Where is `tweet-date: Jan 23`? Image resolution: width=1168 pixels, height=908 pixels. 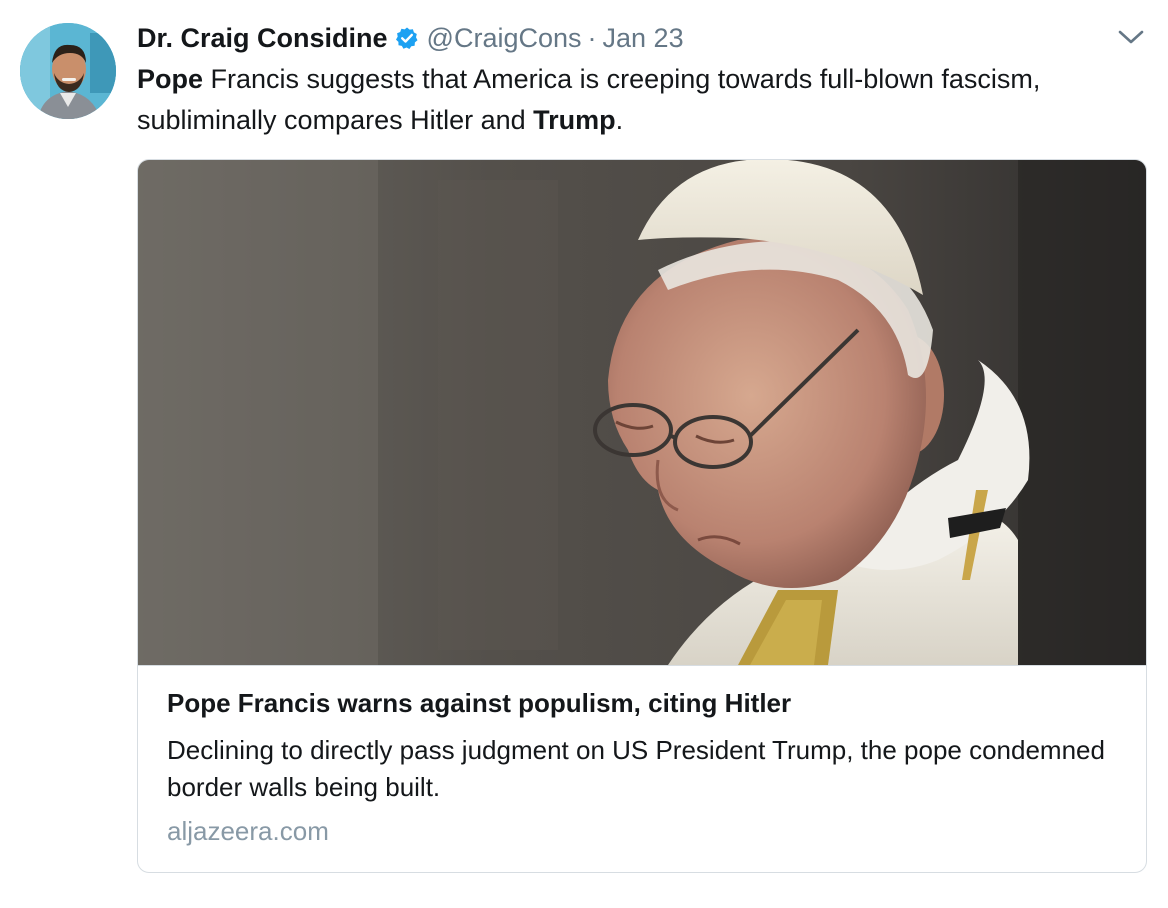 tweet-date: Jan 23 is located at coordinates (643, 38).